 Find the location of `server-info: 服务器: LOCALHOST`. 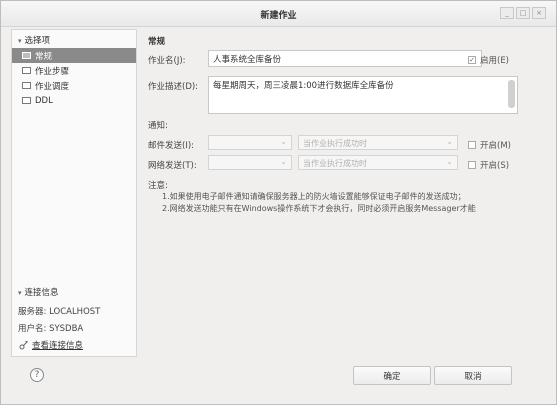

server-info: 服务器: LOCALHOST is located at coordinates (59, 312).